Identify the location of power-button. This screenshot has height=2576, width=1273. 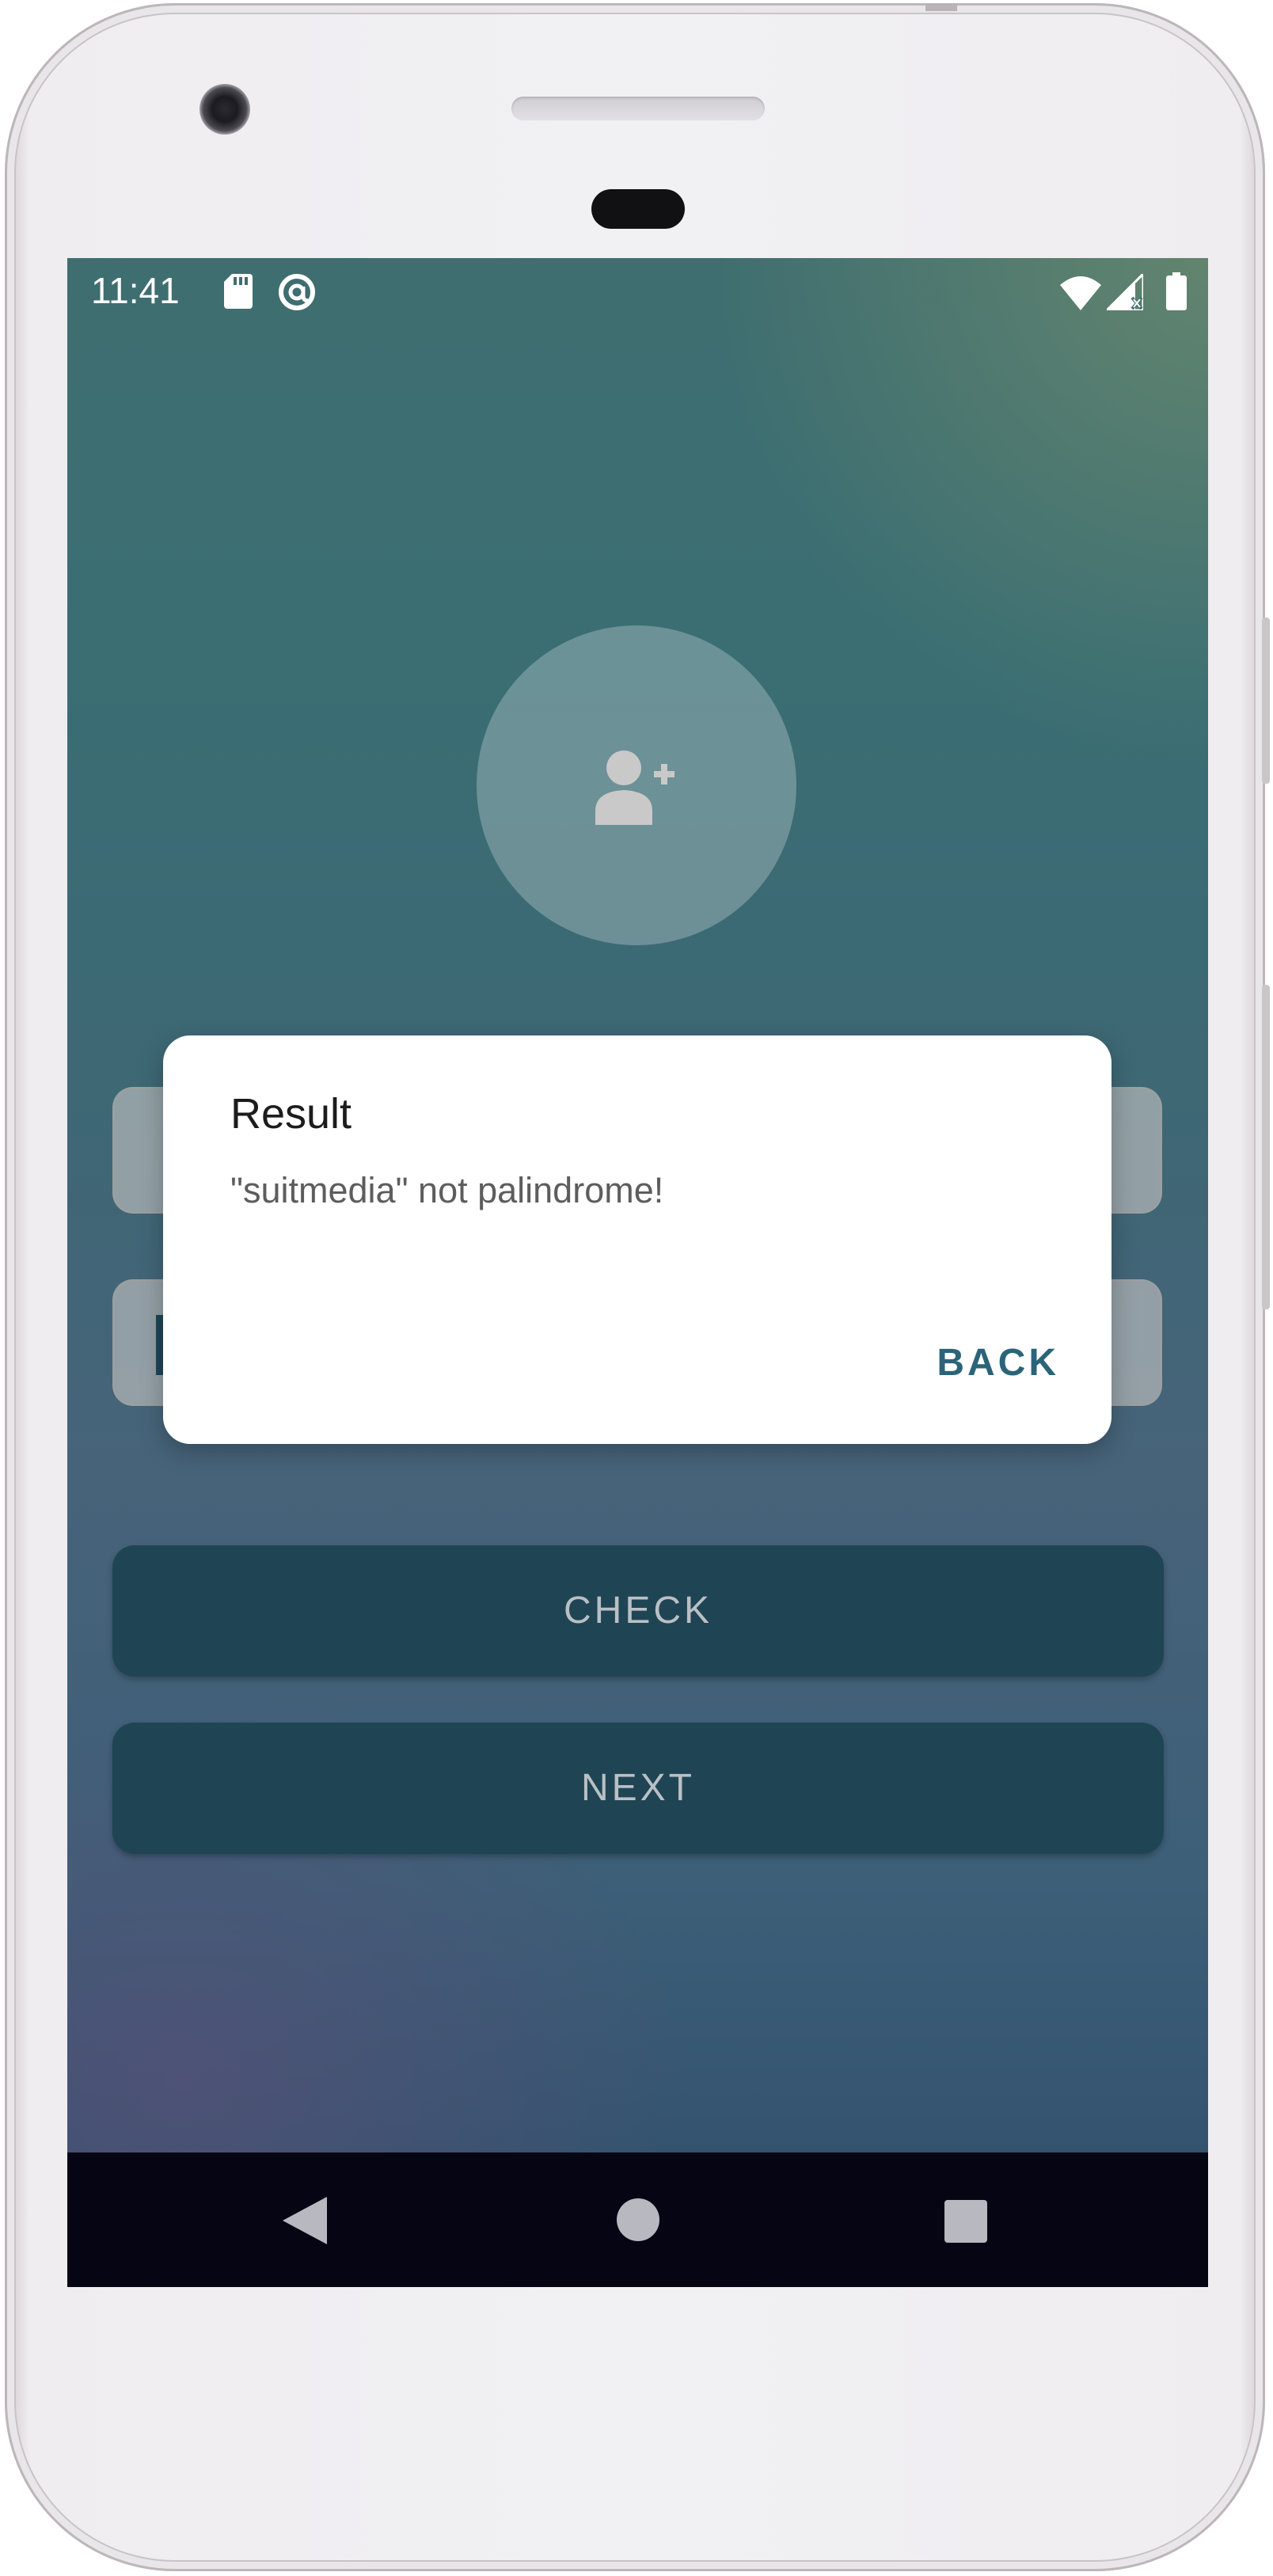
(1266, 1147).